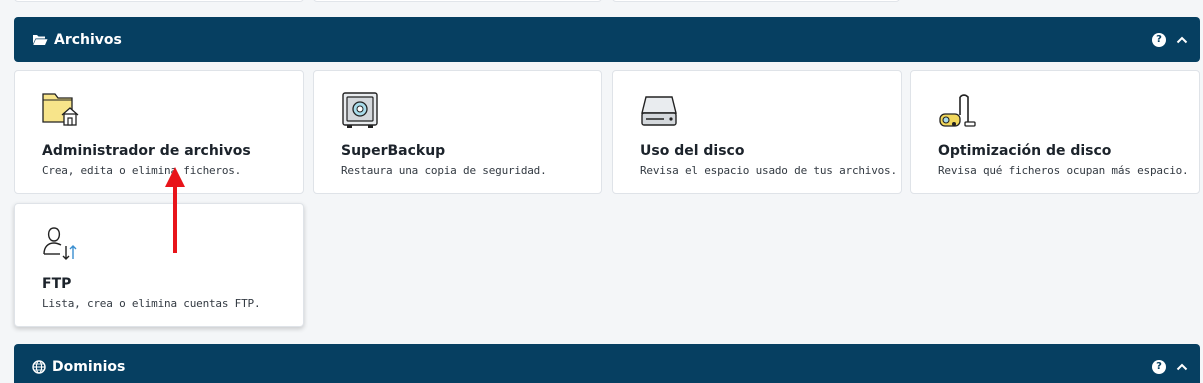  Describe the element at coordinates (957, 110) in the screenshot. I see `vacuum-cleaner-icon` at that location.